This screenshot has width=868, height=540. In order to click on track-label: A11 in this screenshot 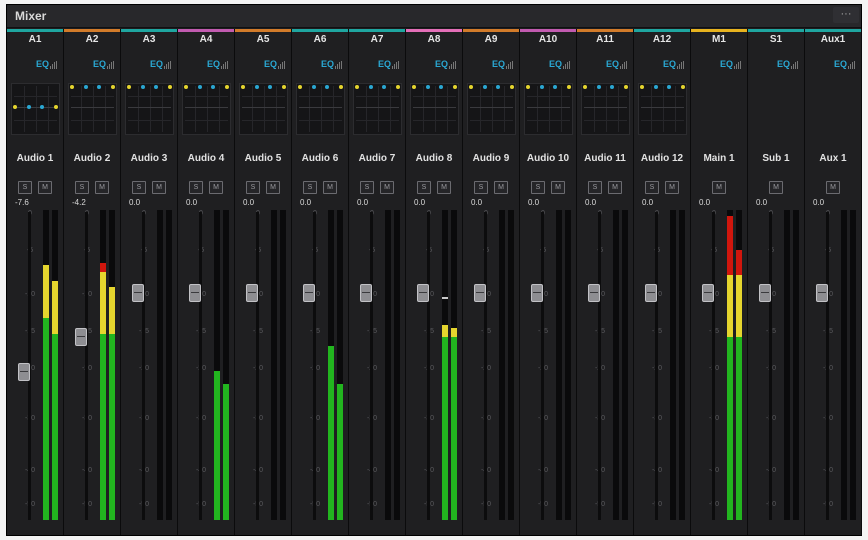, I will do `click(605, 39)`.